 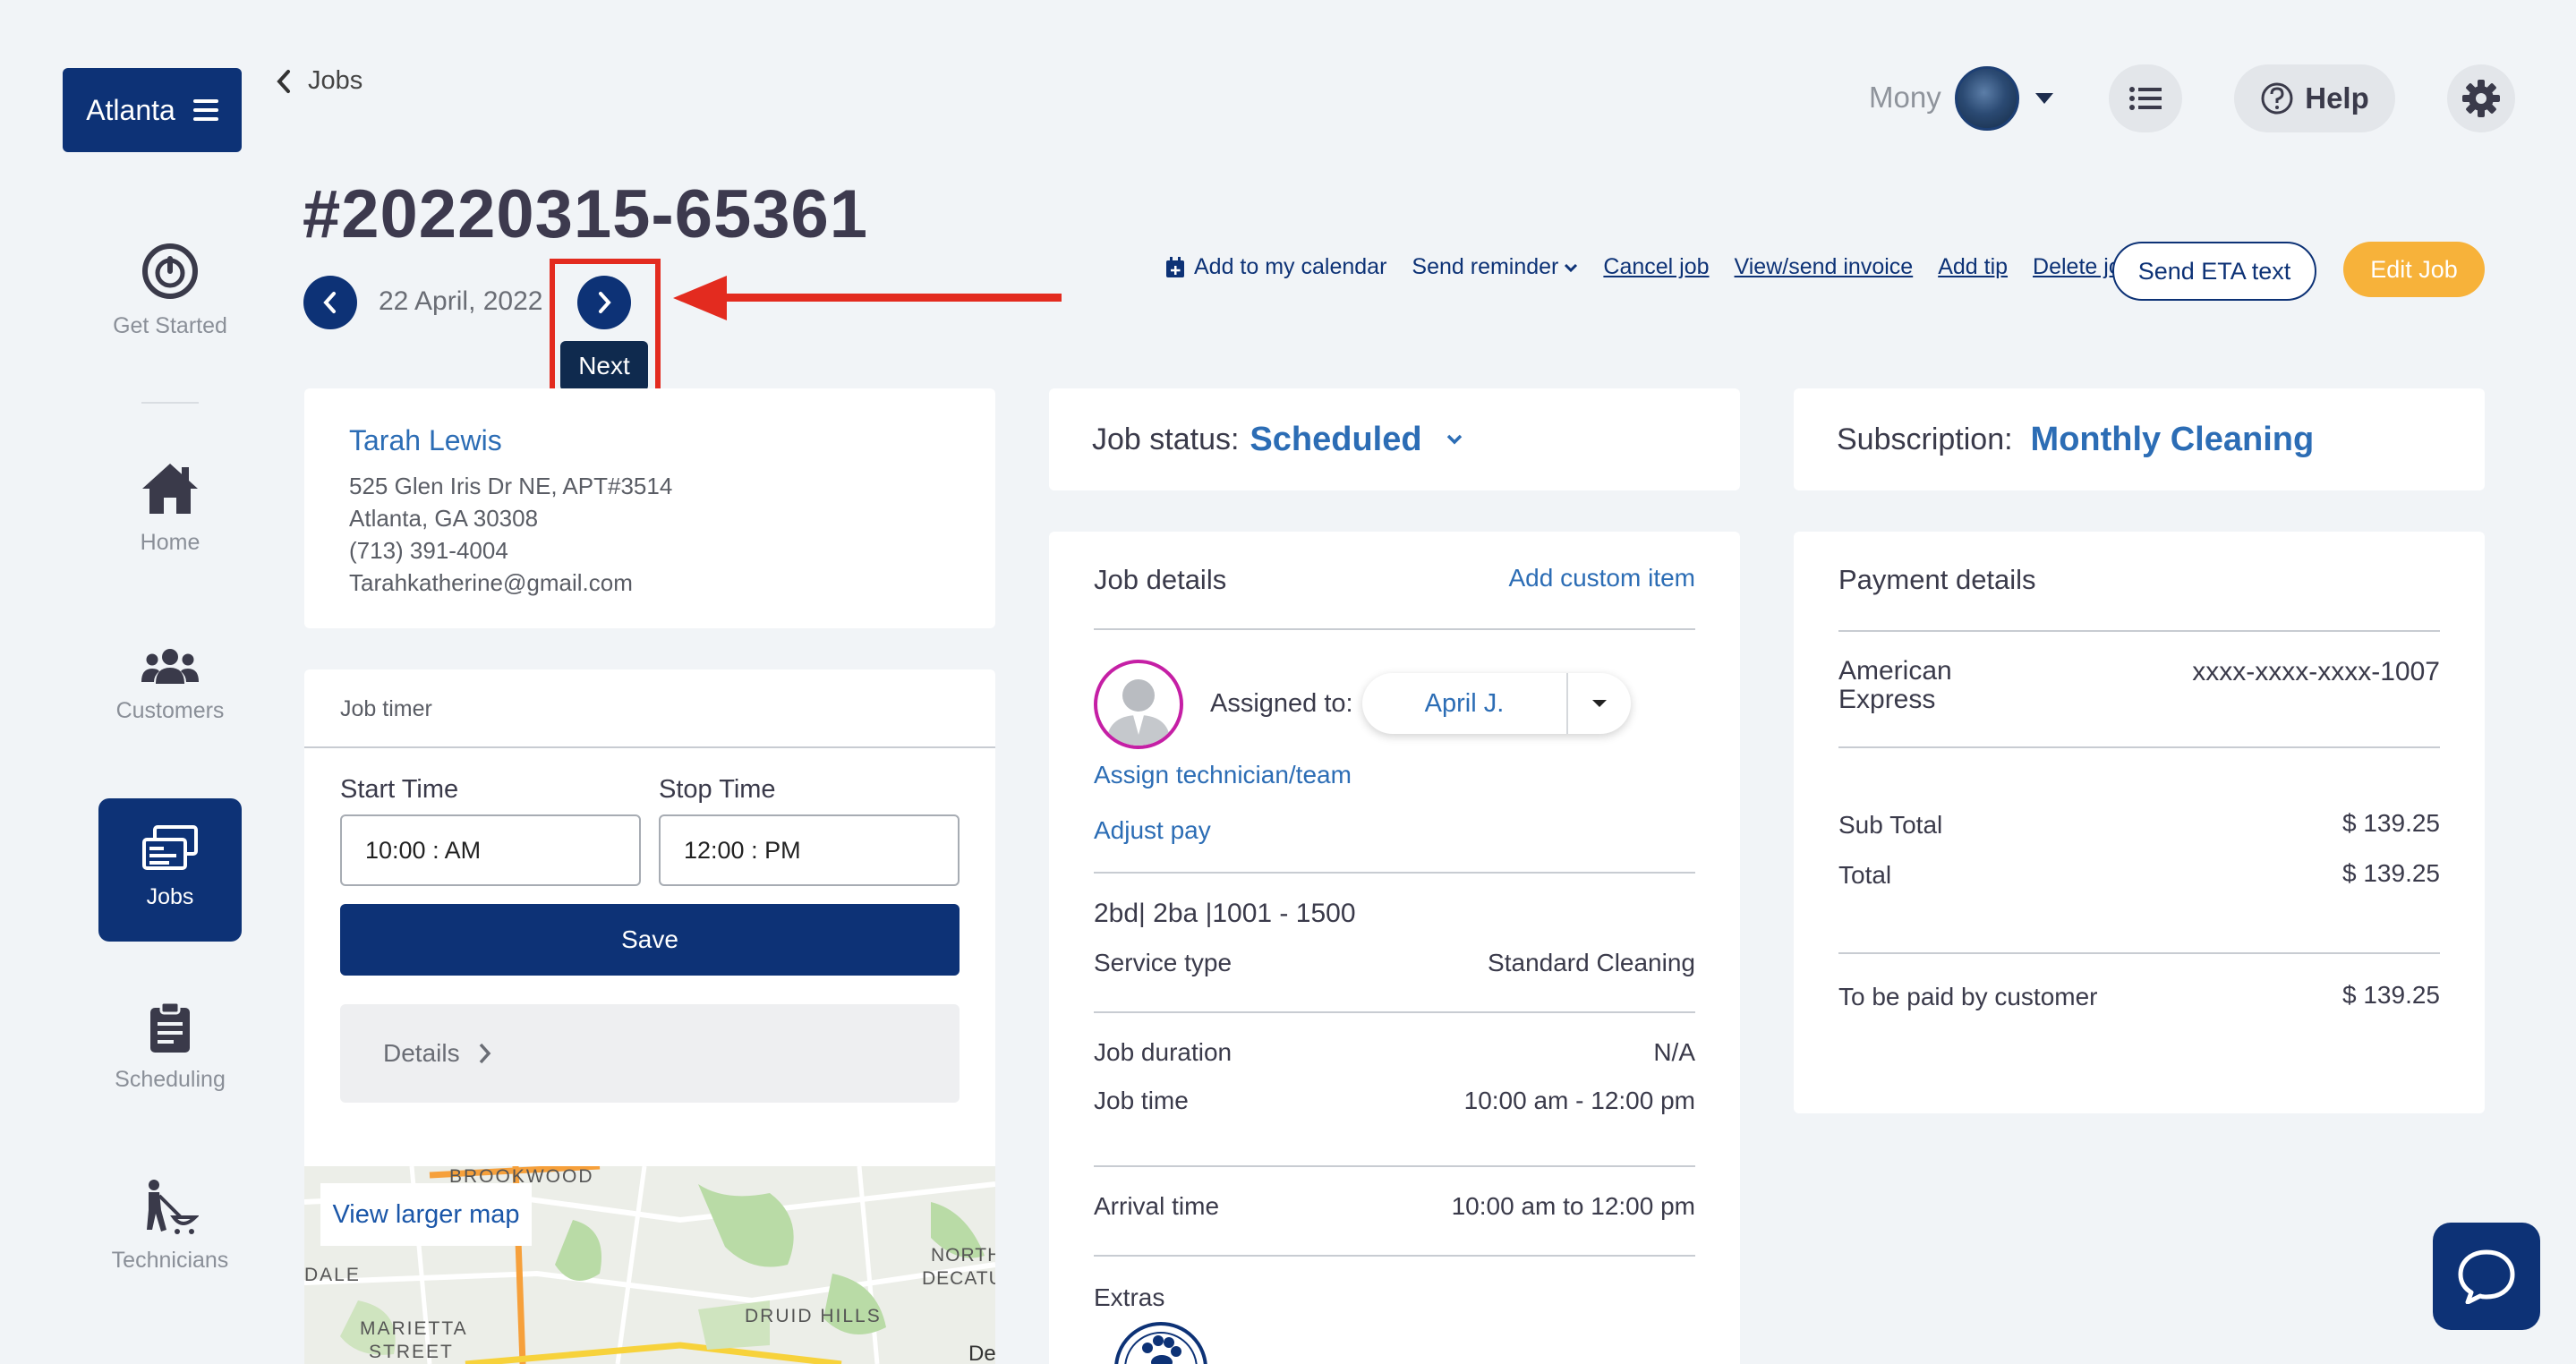 I want to click on send-eta-text-button: Send ETA text, so click(x=2214, y=271).